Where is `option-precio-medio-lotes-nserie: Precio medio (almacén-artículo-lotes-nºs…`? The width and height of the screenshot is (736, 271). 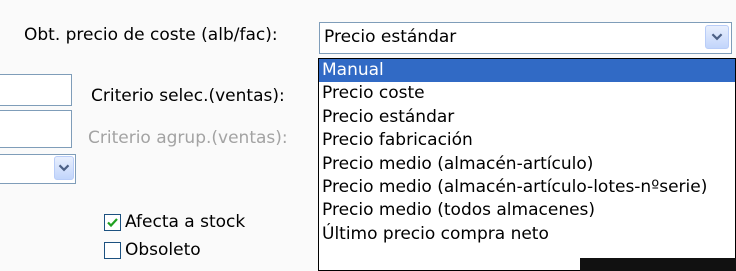 option-precio-medio-lotes-nserie: Precio medio (almacén-artículo-lotes-nºs… is located at coordinates (527, 187).